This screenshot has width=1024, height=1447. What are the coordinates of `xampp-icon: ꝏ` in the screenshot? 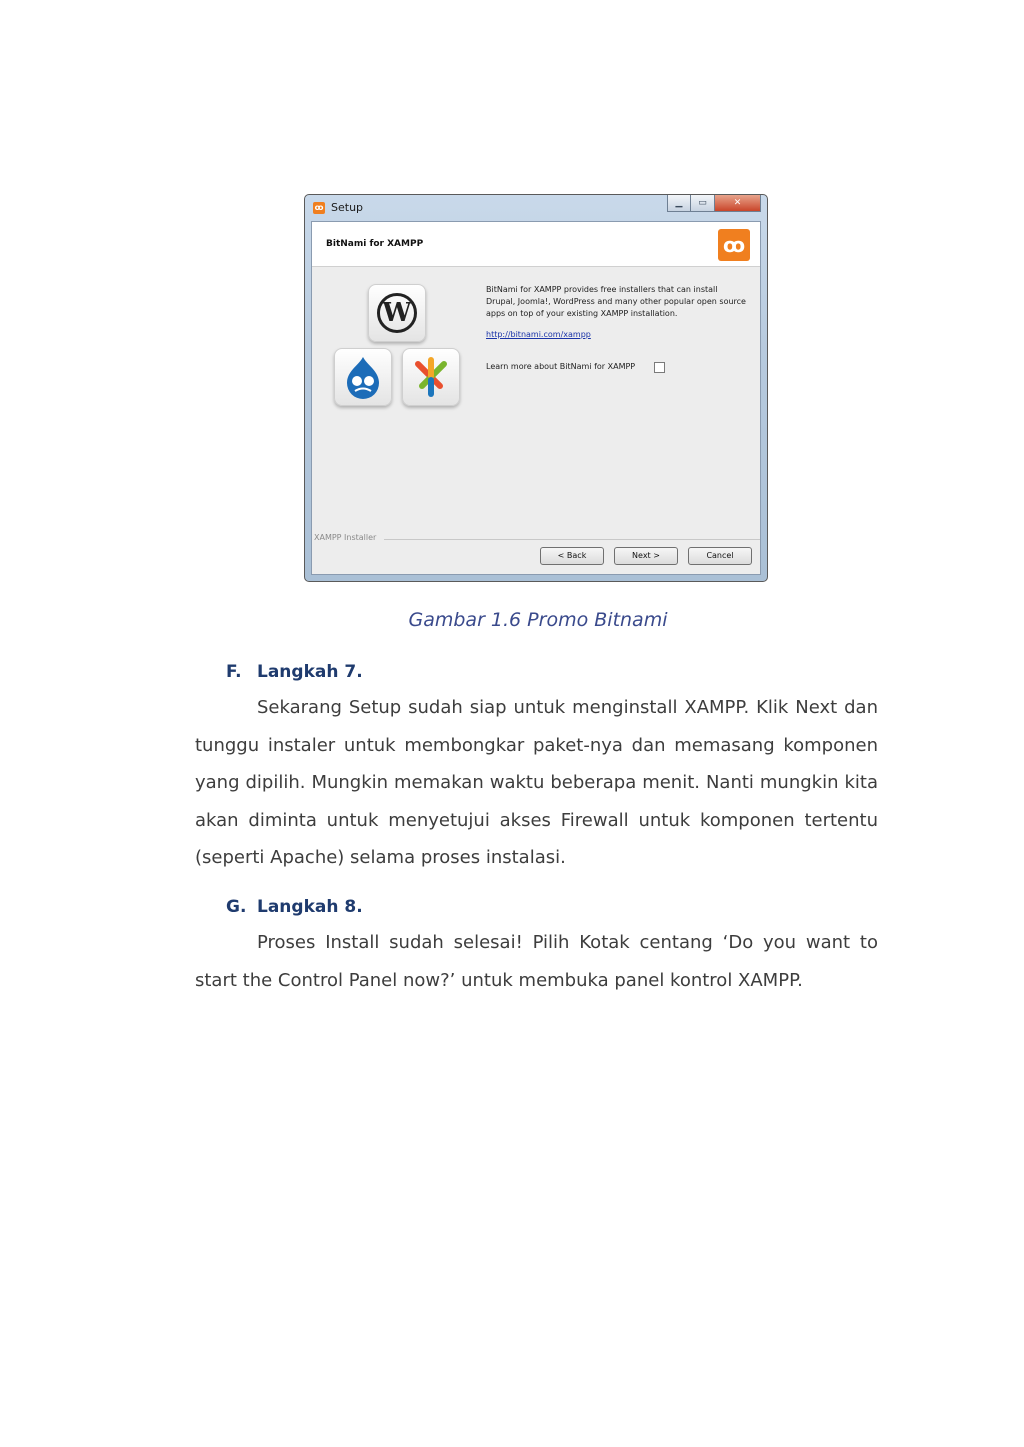 It's located at (319, 208).